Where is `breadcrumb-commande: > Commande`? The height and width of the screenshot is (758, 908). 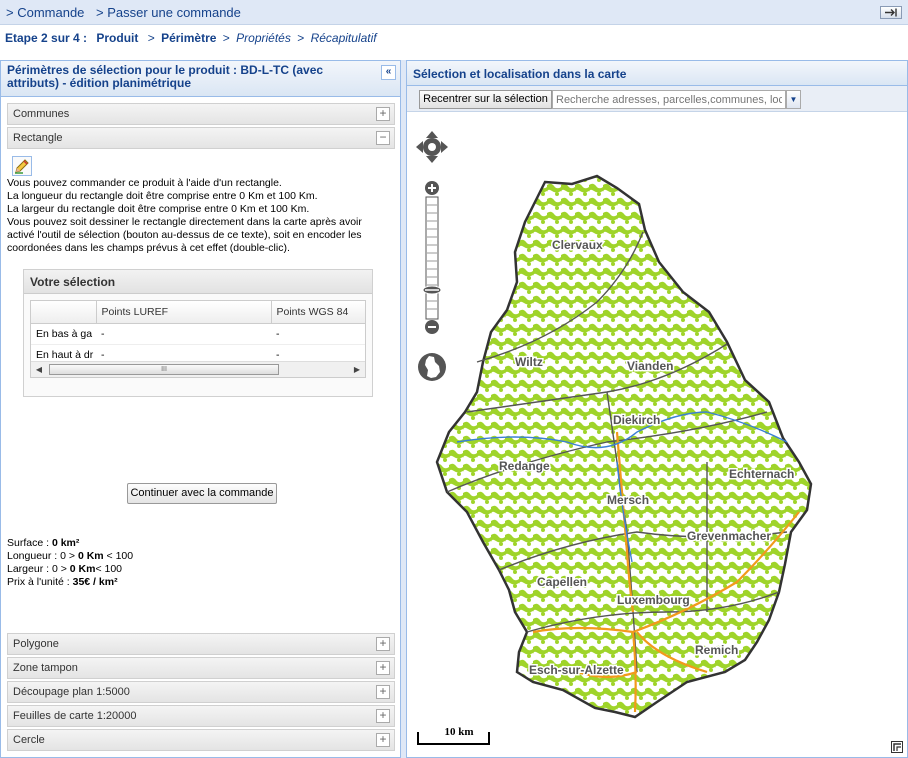 breadcrumb-commande: > Commande is located at coordinates (45, 12).